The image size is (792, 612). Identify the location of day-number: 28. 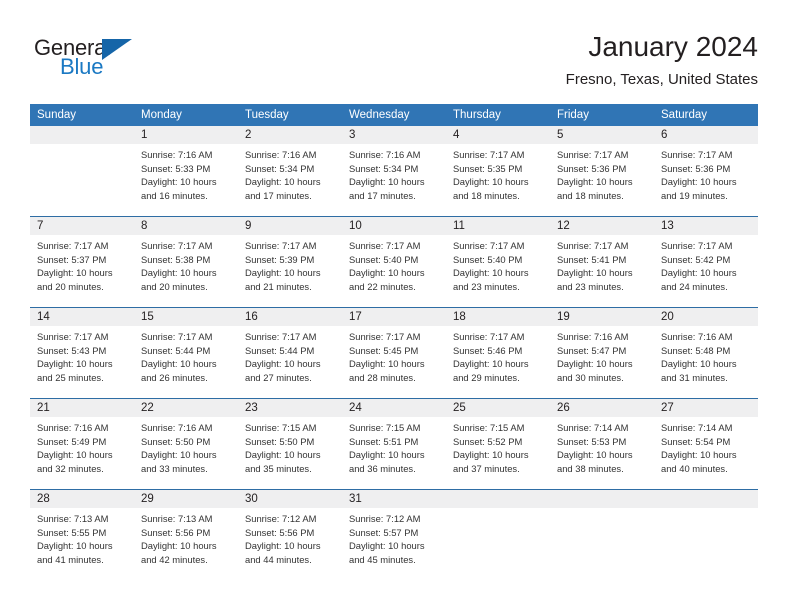
(82, 499).